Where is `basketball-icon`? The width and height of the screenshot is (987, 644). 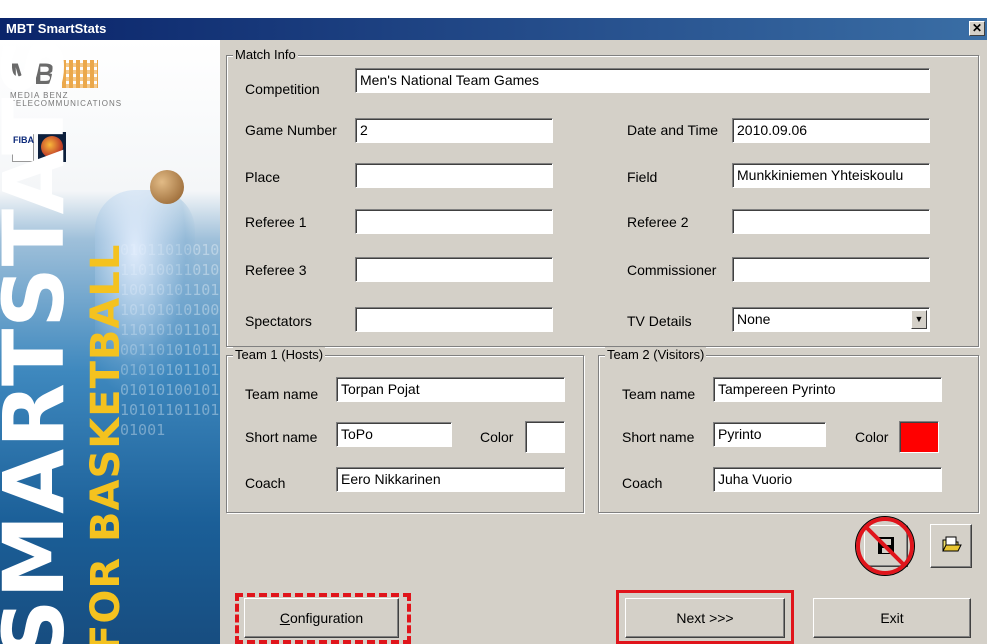
basketball-icon is located at coordinates (167, 187).